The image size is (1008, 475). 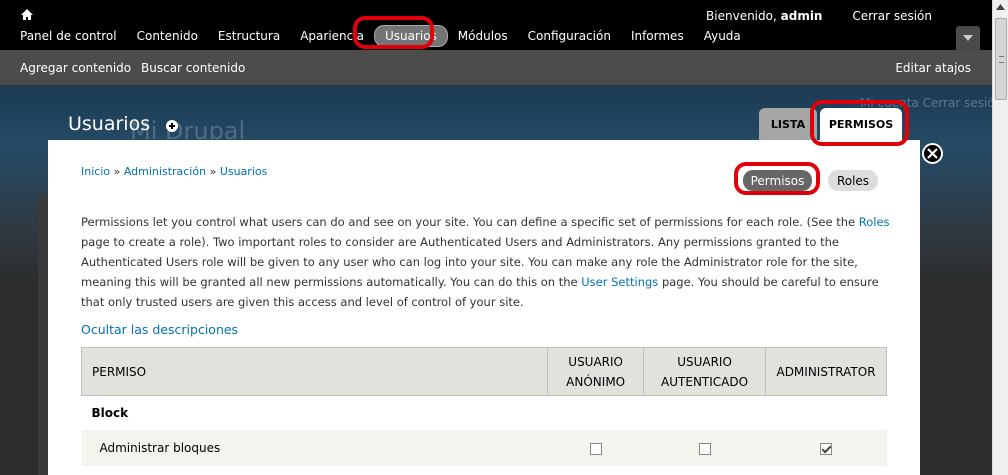 What do you see at coordinates (853, 180) in the screenshot?
I see `subtab-roles: Roles` at bounding box center [853, 180].